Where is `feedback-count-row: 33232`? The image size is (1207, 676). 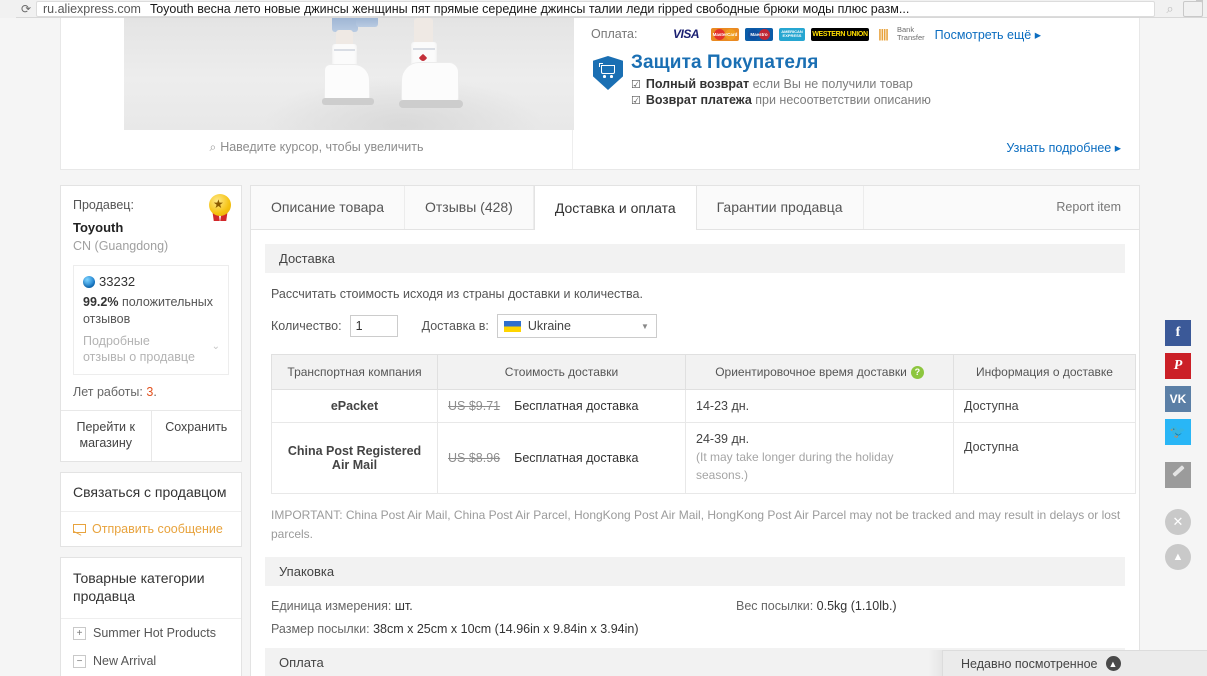
feedback-count-row: 33232 is located at coordinates (151, 281).